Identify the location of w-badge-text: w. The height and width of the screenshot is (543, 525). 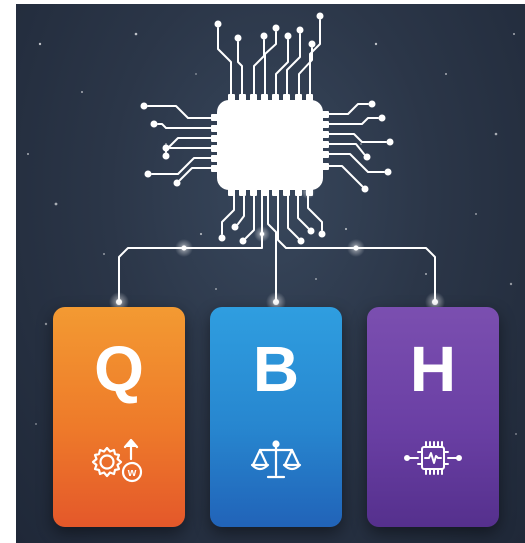
(132, 473).